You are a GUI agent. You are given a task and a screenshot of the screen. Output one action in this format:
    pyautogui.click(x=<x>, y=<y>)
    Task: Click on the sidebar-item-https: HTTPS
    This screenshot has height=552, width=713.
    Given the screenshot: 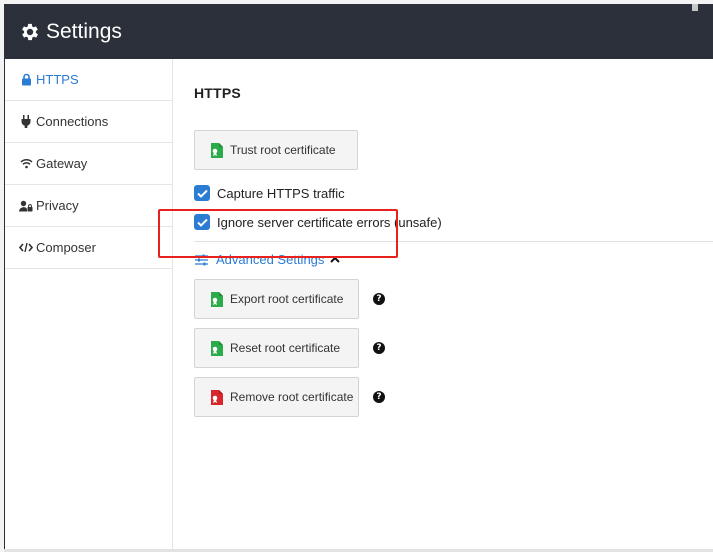 What is the action you would take?
    pyautogui.click(x=88, y=80)
    